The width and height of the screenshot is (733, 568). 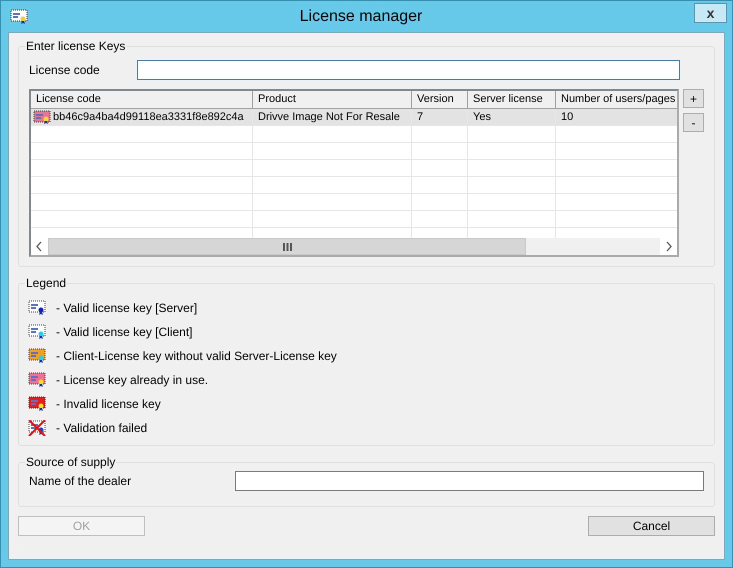 I want to click on add-button: +, so click(x=693, y=98).